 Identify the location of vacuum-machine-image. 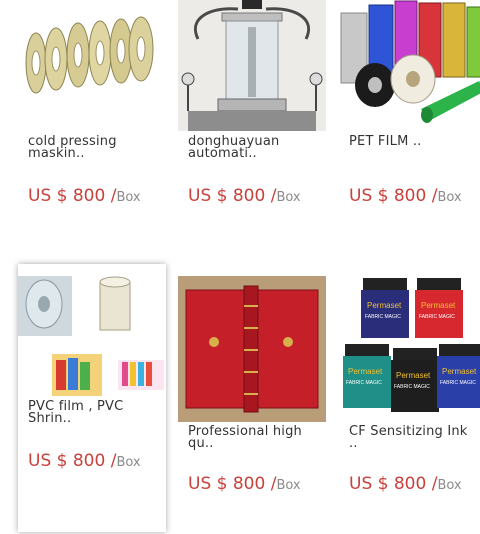
(252, 65).